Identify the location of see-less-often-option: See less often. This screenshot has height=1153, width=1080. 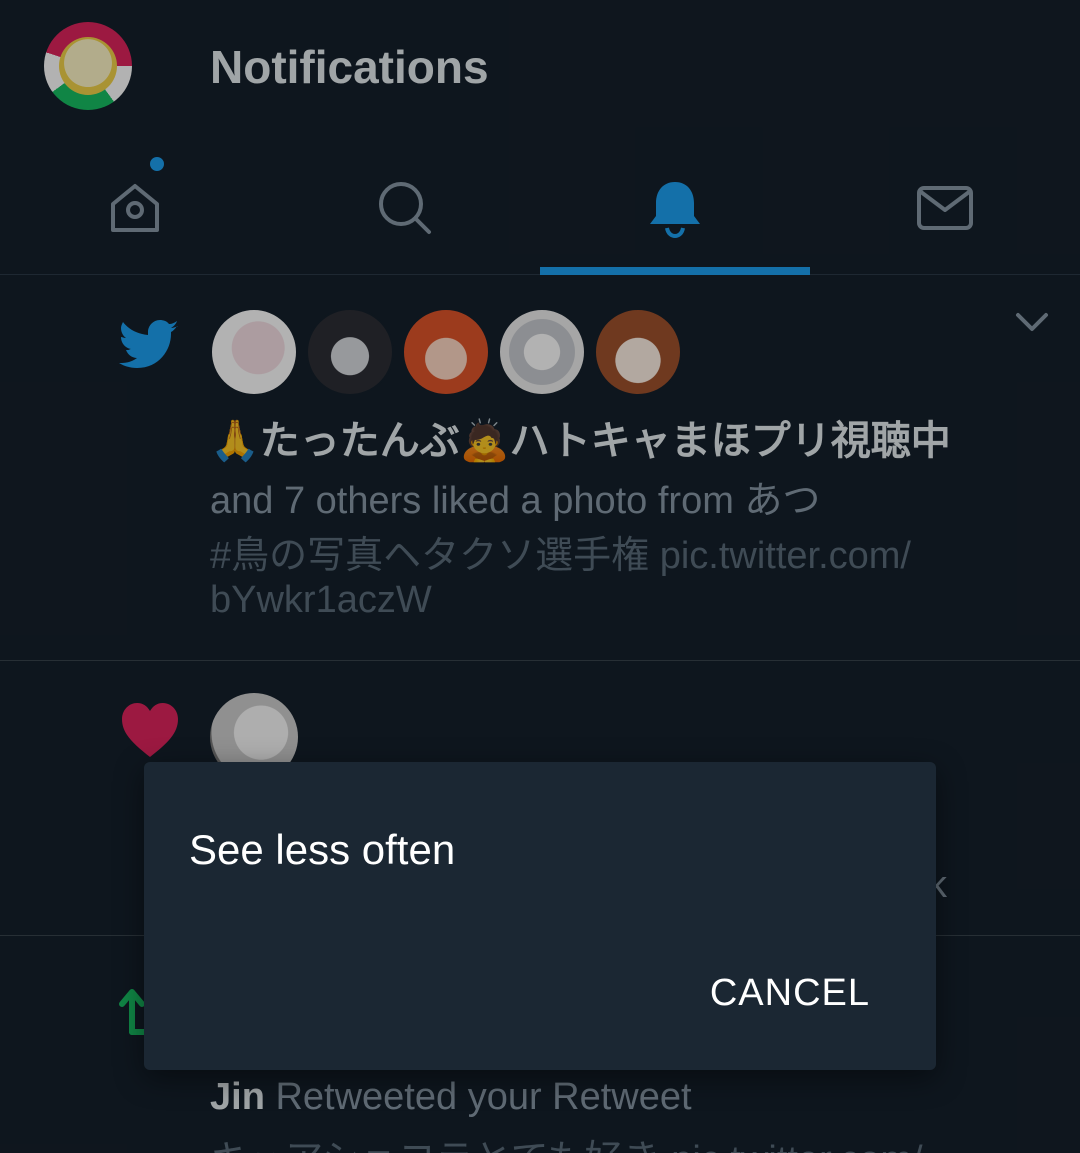
(322, 850).